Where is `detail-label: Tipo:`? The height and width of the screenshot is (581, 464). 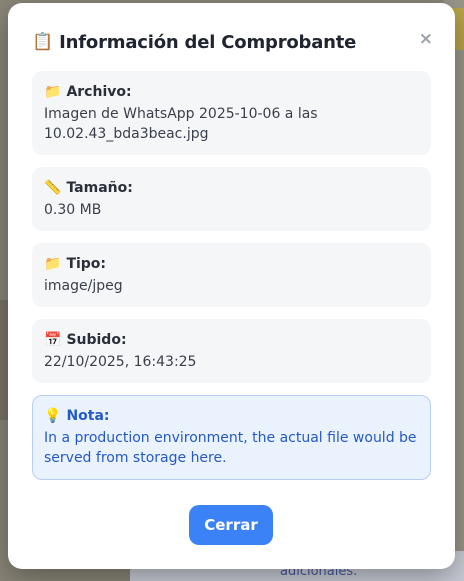
detail-label: Tipo: is located at coordinates (86, 264).